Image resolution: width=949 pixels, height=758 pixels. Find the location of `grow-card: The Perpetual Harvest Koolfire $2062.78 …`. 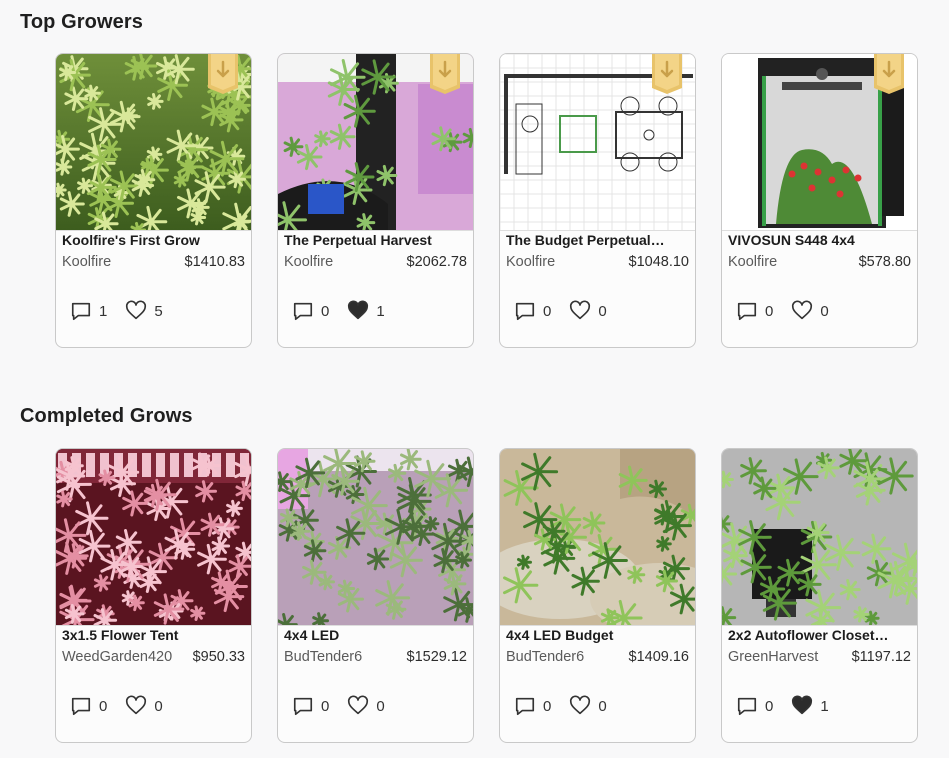

grow-card: The Perpetual Harvest Koolfire $2062.78 … is located at coordinates (375, 200).